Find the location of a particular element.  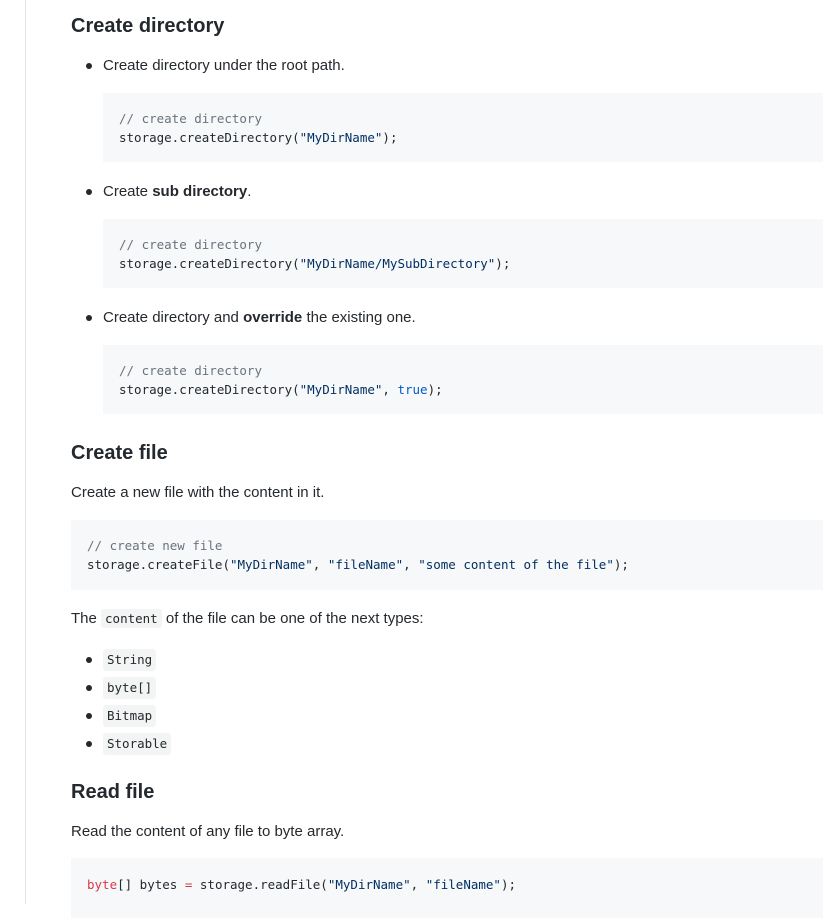

code-comment: // create new file is located at coordinates (155, 545).